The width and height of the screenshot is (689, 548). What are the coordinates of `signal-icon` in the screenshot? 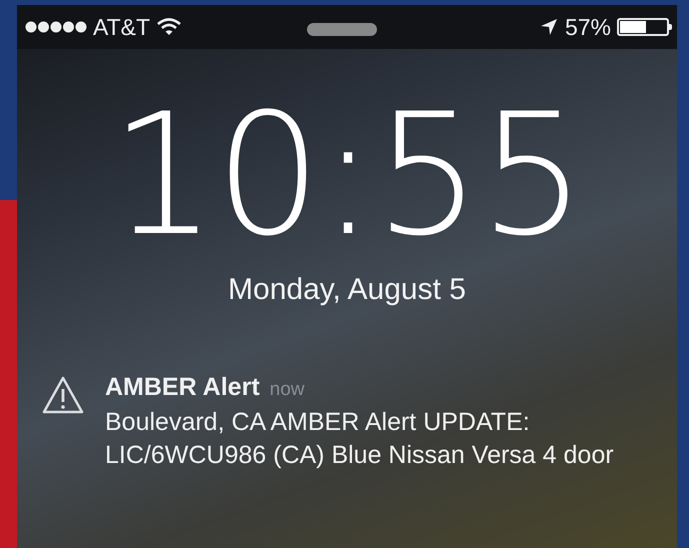 It's located at (56, 27).